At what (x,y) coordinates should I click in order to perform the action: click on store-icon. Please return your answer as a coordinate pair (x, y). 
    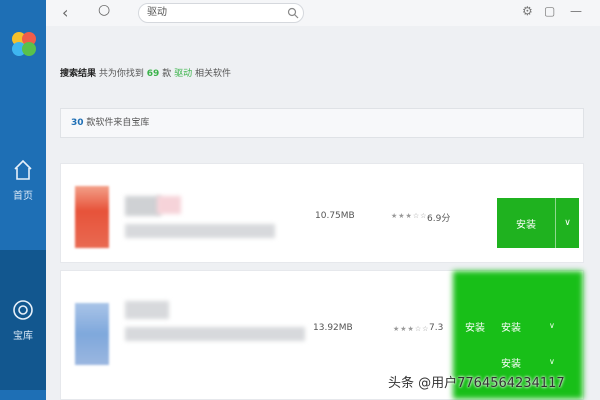
    Looking at the image, I should click on (23, 309).